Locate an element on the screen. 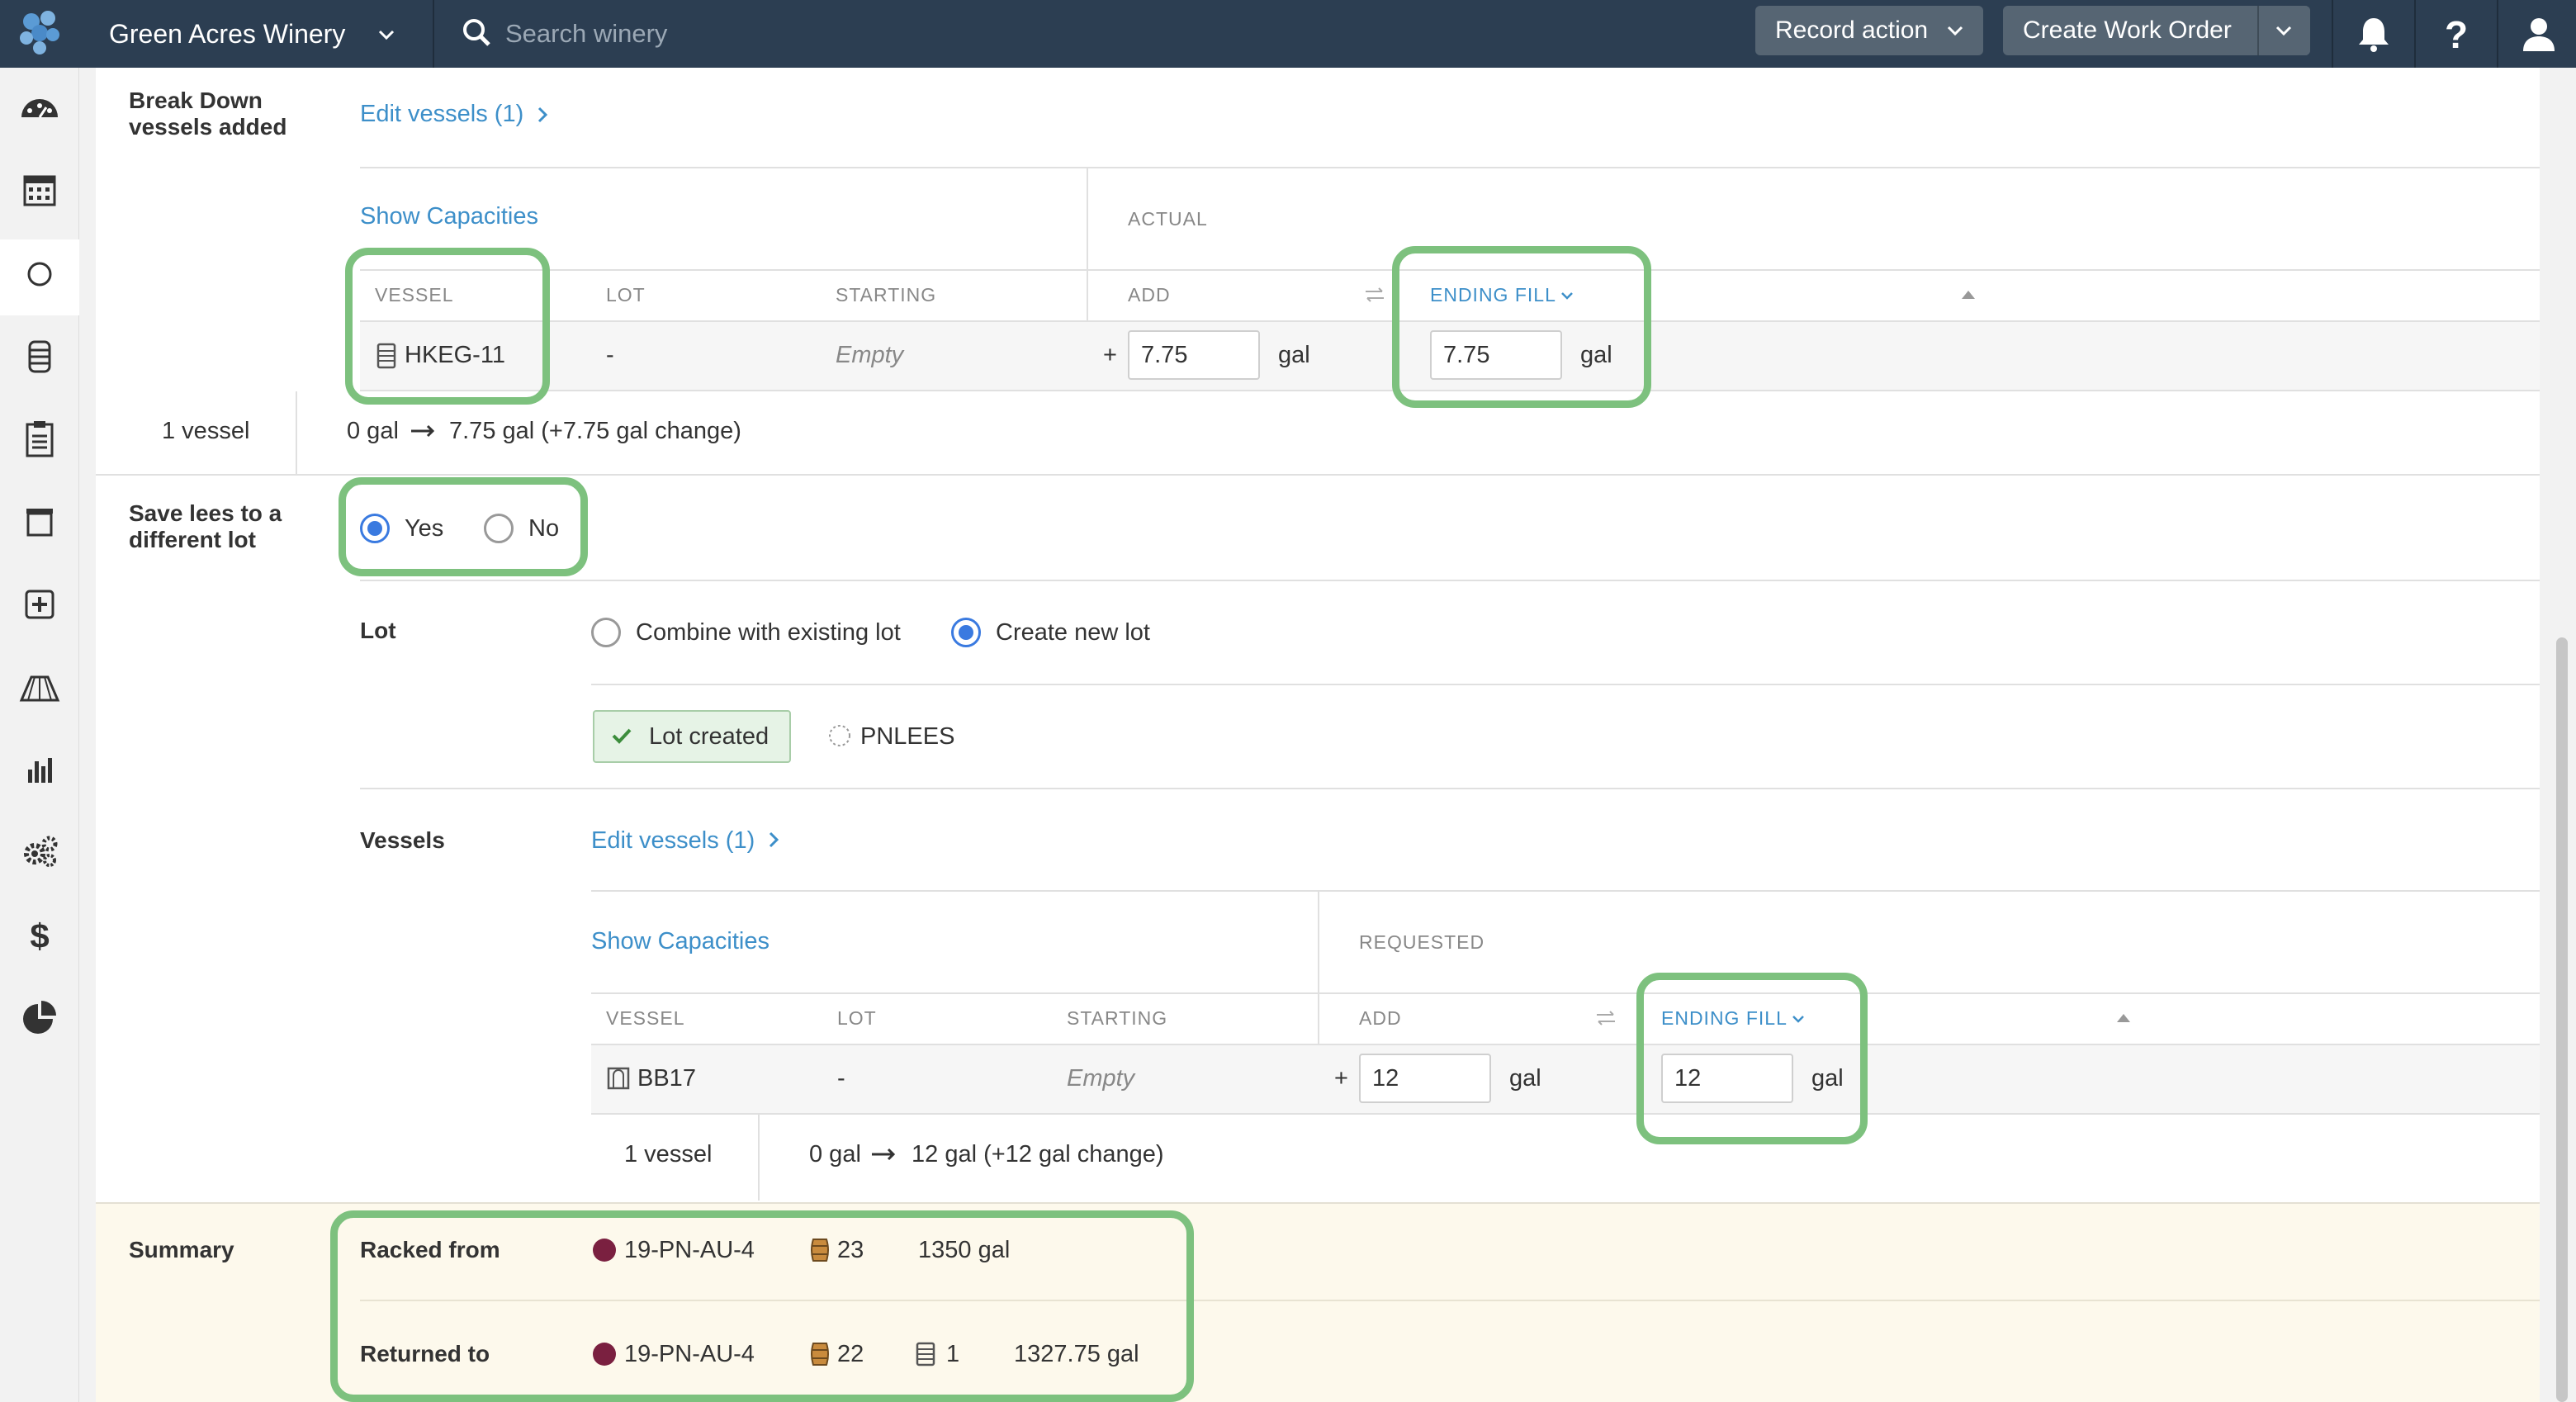  vessels-edit-vessels-link: Edit vessels (1) is located at coordinates (673, 841).